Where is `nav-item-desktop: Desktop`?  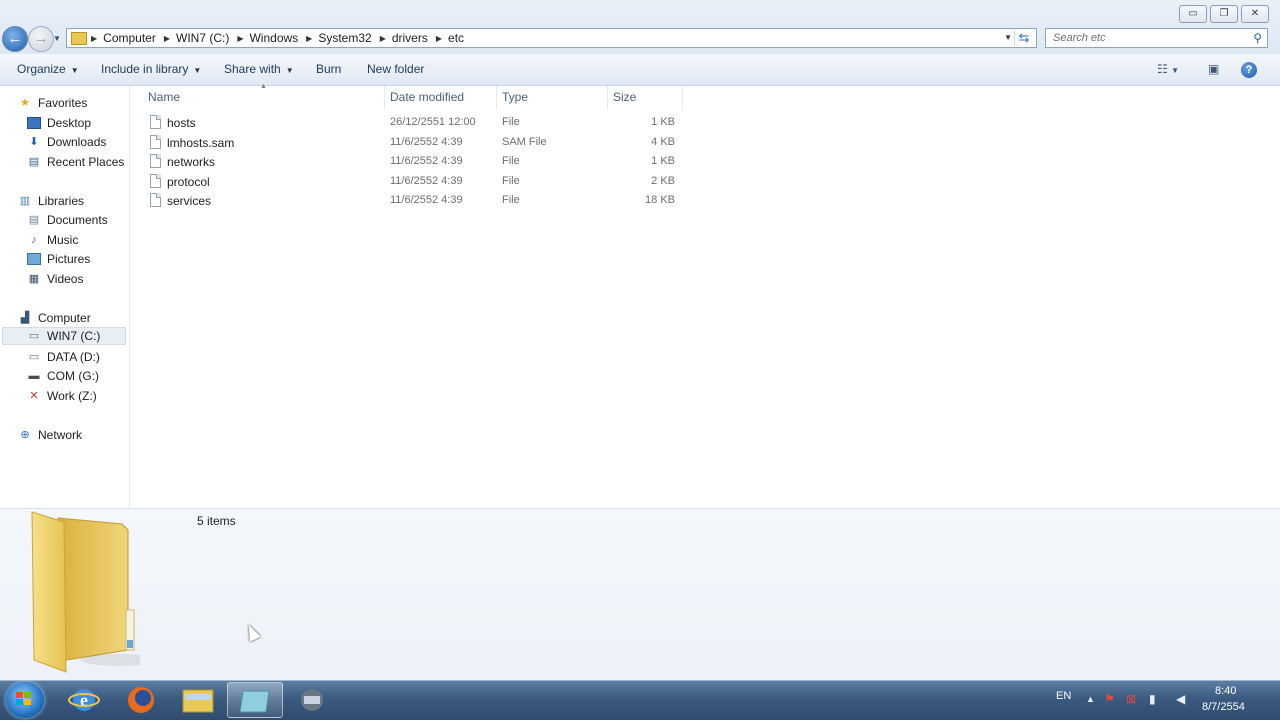 nav-item-desktop: Desktop is located at coordinates (59, 123).